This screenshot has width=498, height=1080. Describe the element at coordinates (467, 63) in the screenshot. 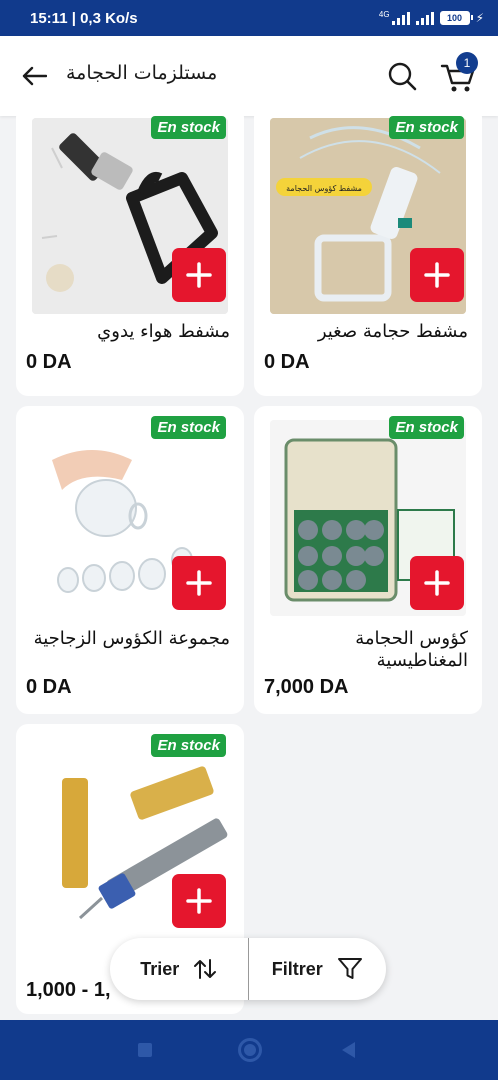

I see `cart-count-badge: 1` at that location.